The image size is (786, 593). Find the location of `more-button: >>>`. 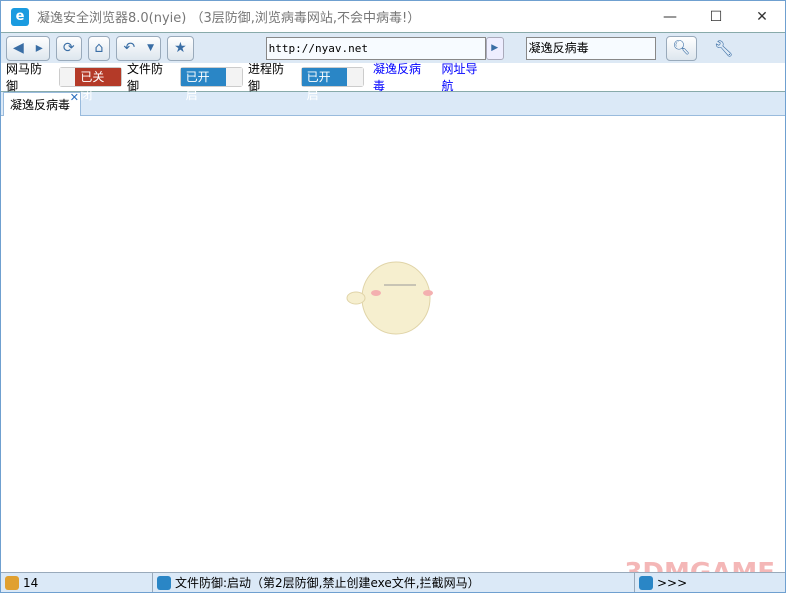

more-button: >>> is located at coordinates (672, 583).